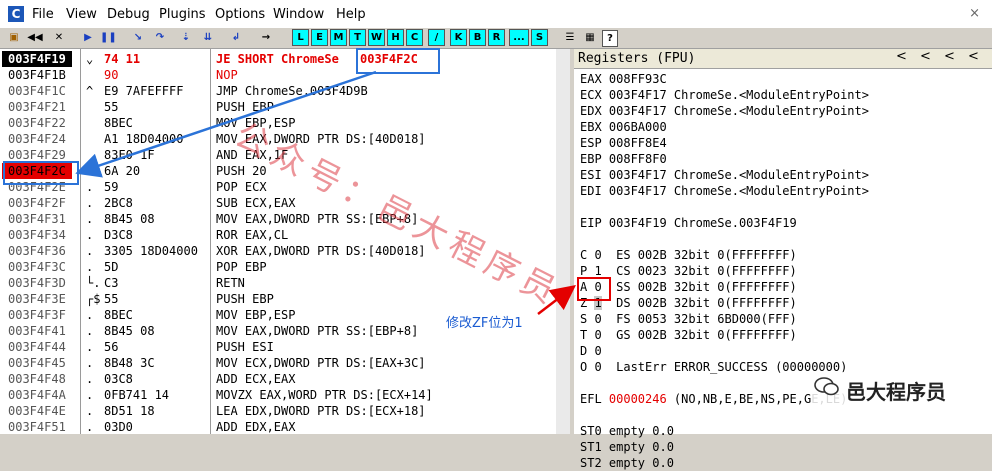  What do you see at coordinates (627, 463) in the screenshot?
I see `register-line: ST2 empty 0.0` at bounding box center [627, 463].